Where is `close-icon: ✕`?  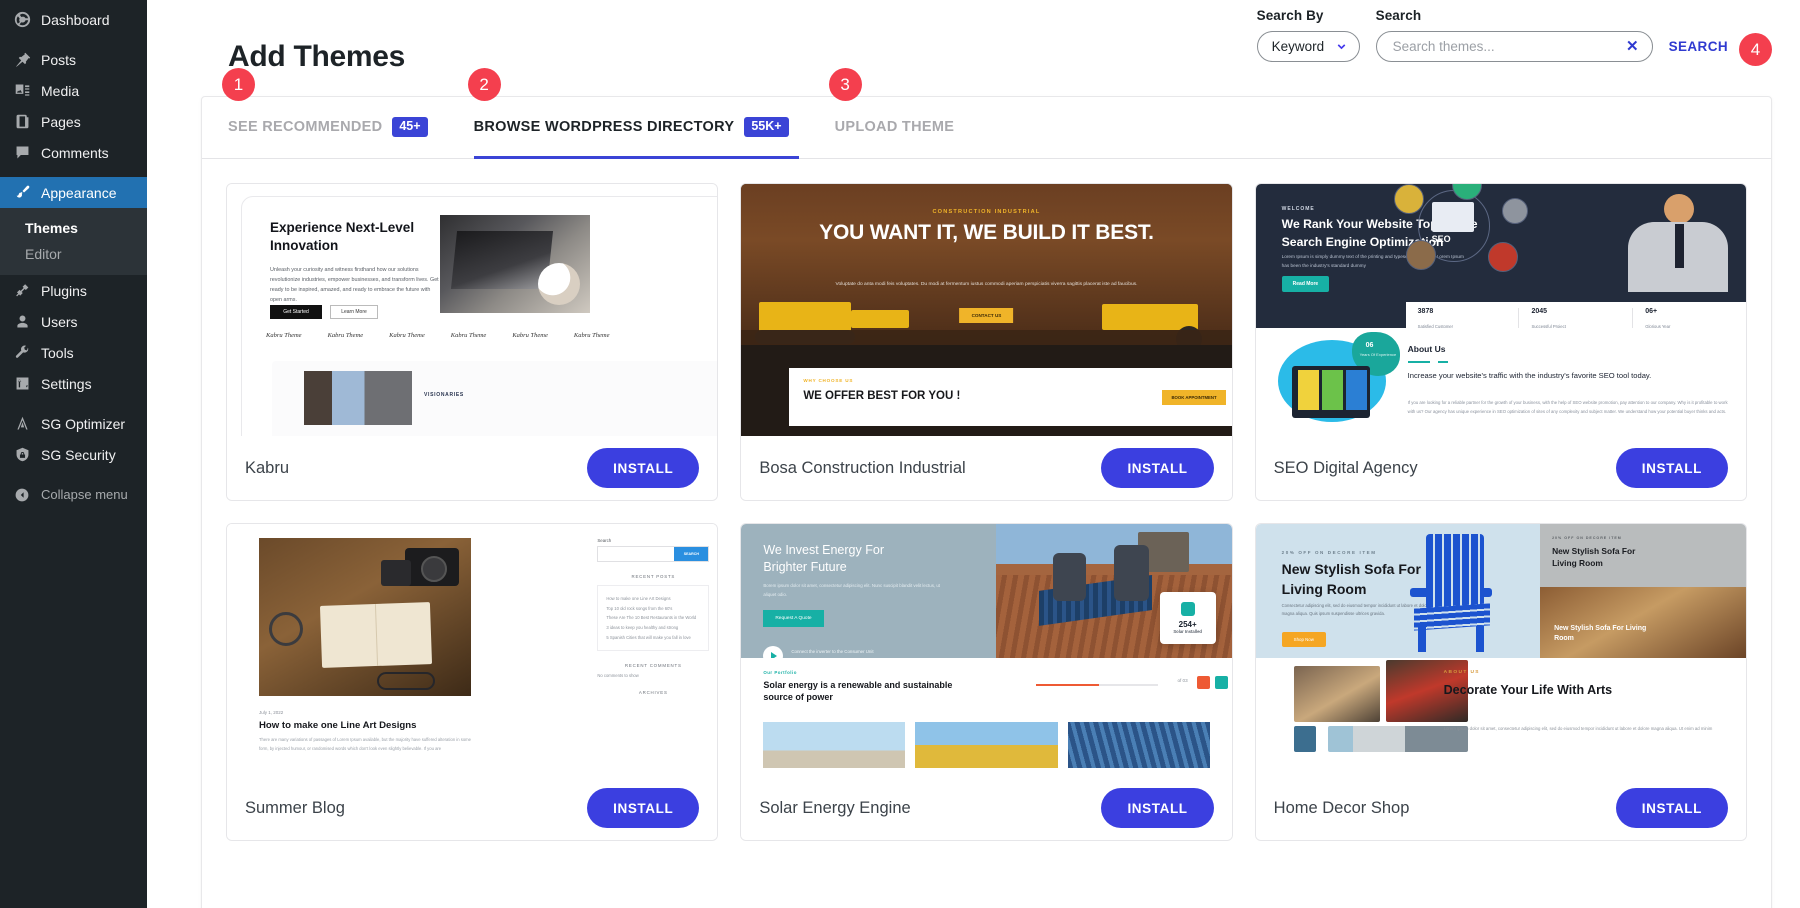
close-icon: ✕ is located at coordinates (1632, 46).